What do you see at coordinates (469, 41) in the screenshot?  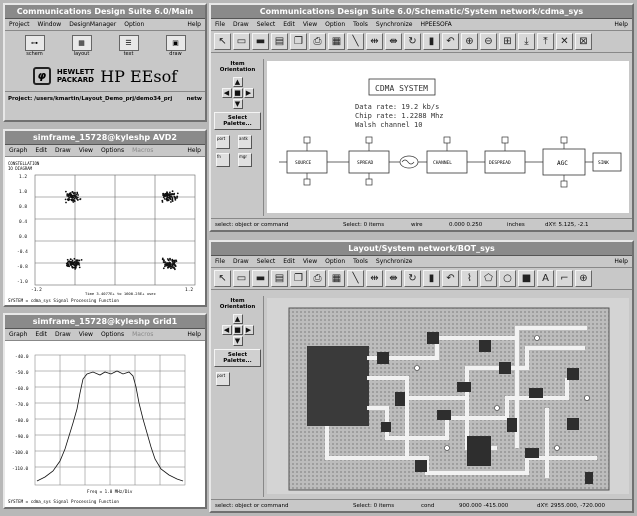 I see `zoom-in-button: ⊕` at bounding box center [469, 41].